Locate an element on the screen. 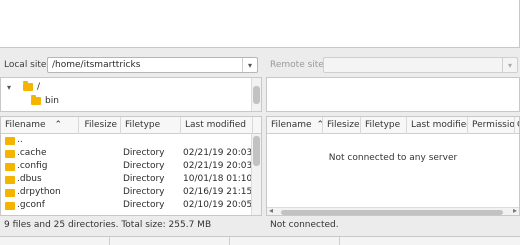  local-list-scrollbar is located at coordinates (256, 174).